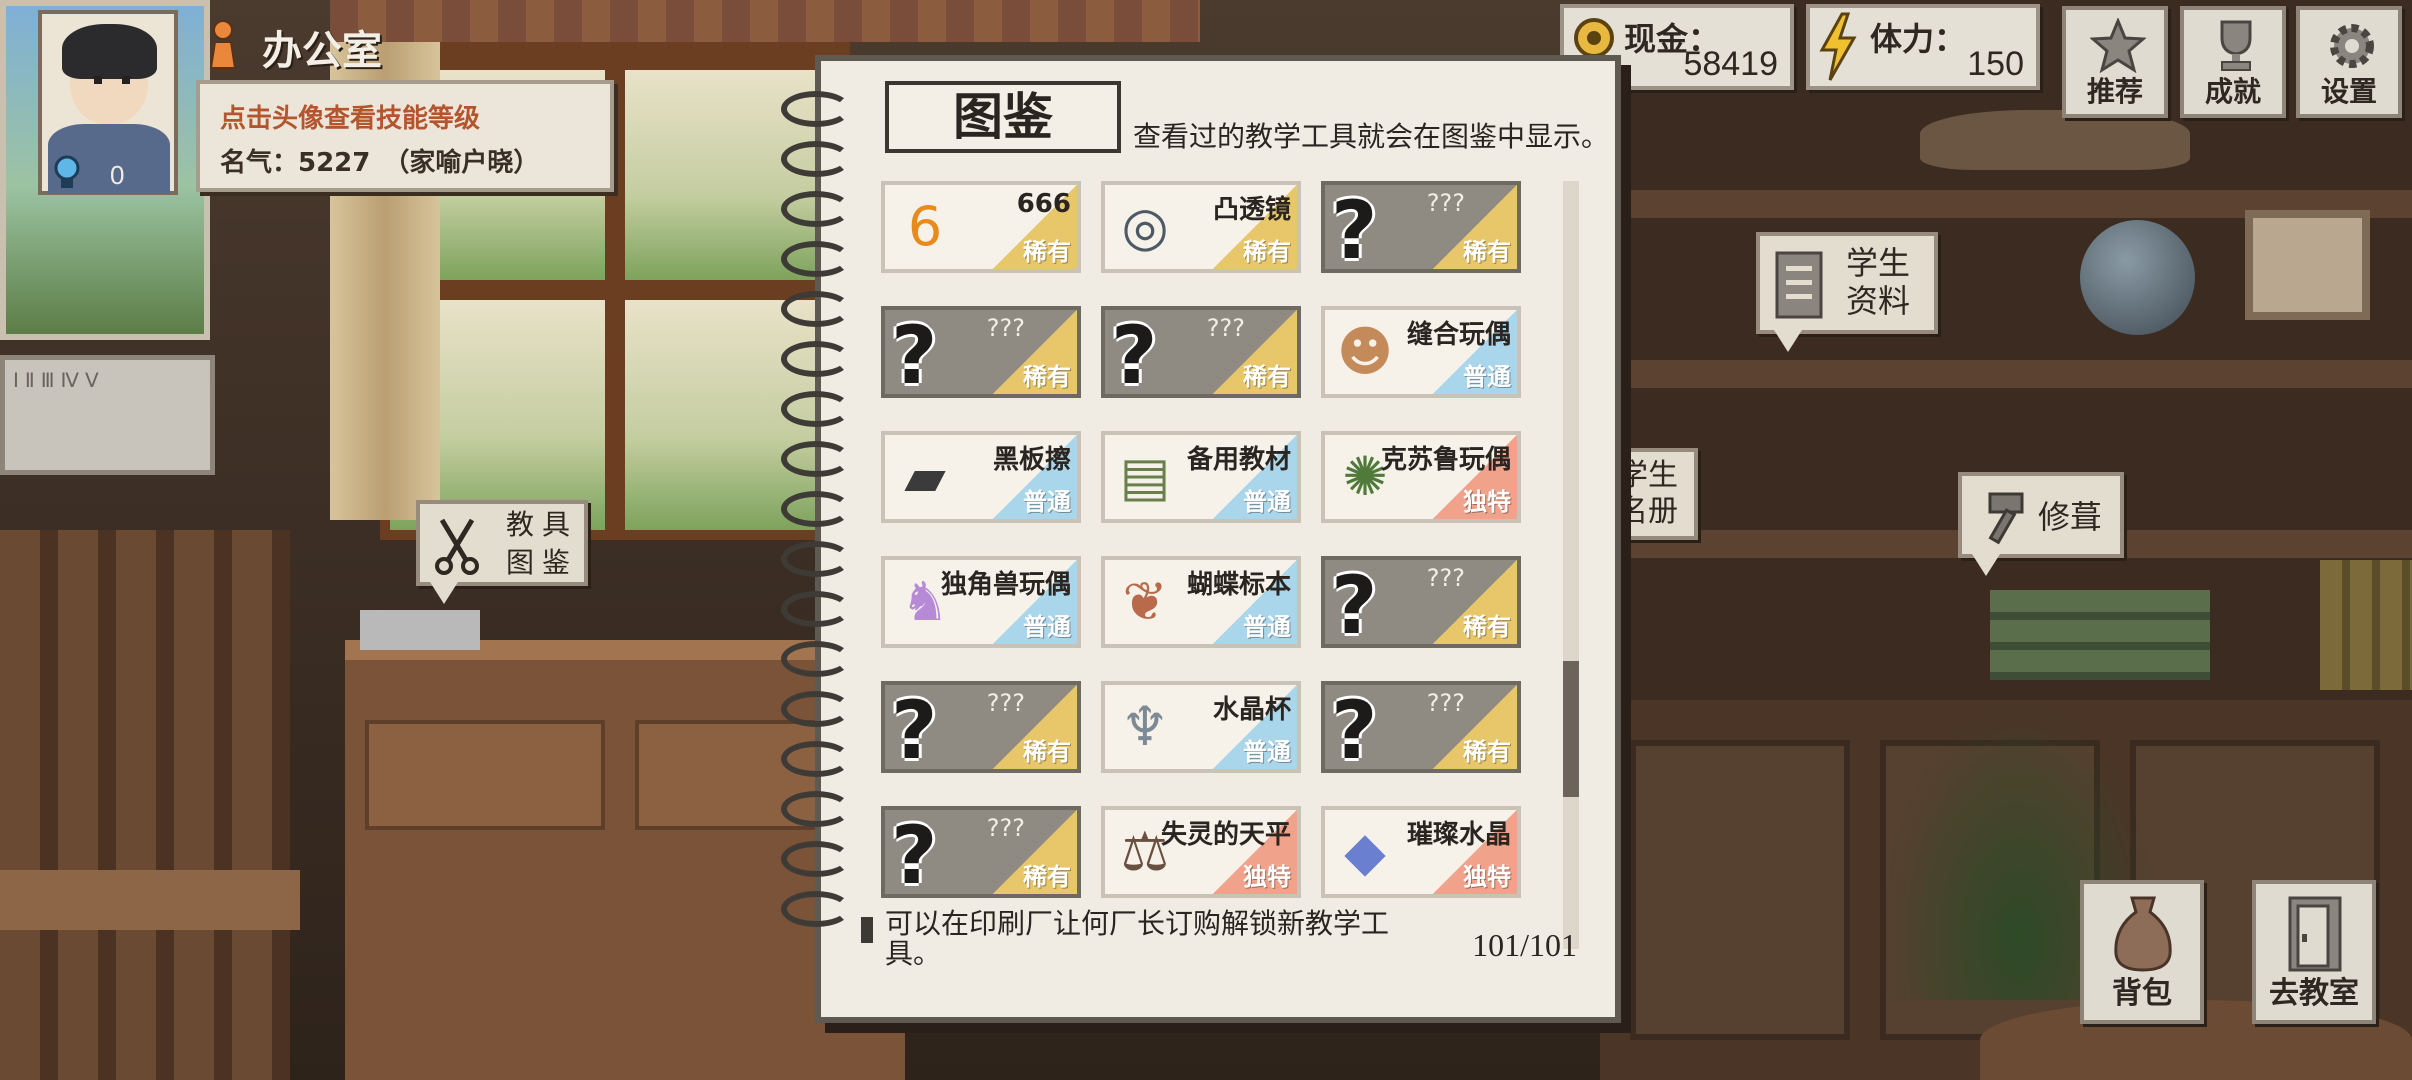 This screenshot has height=1080, width=2412. I want to click on catalog-subtitle: 查看过的教学工具就会在图鉴中显示。, so click(1371, 136).